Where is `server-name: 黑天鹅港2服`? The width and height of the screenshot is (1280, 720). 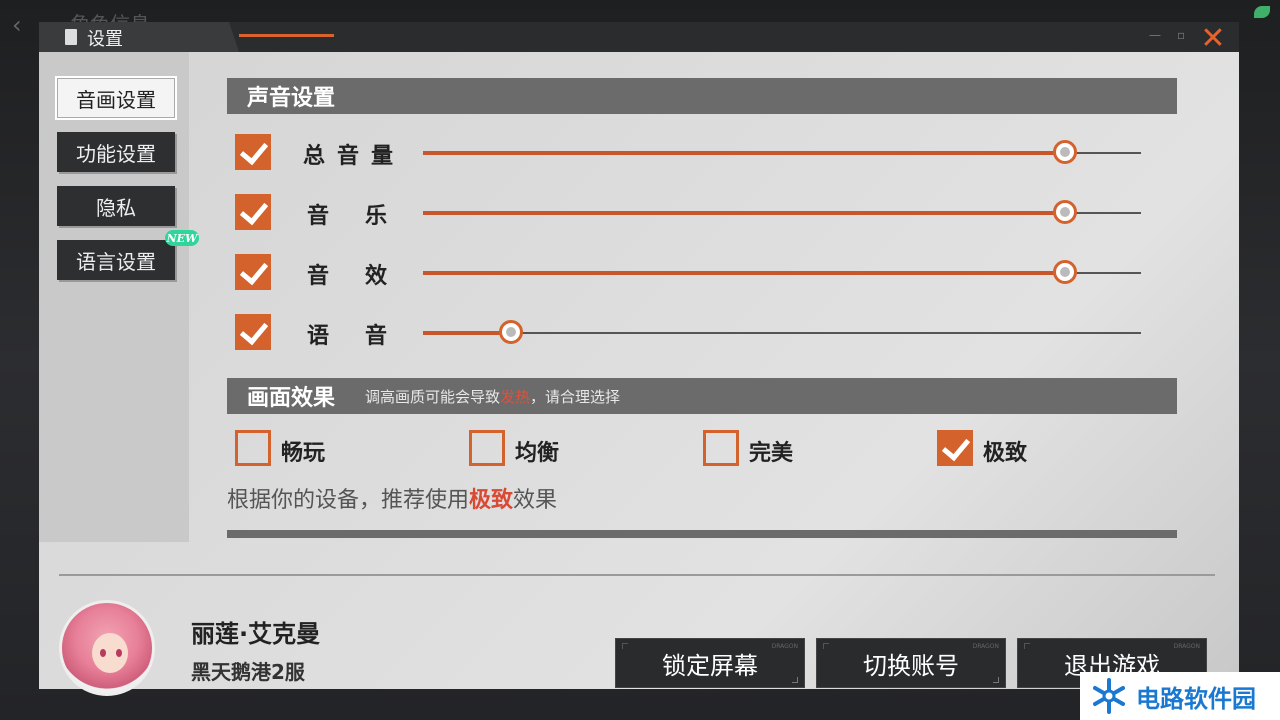
server-name: 黑天鹅港2服 is located at coordinates (248, 672).